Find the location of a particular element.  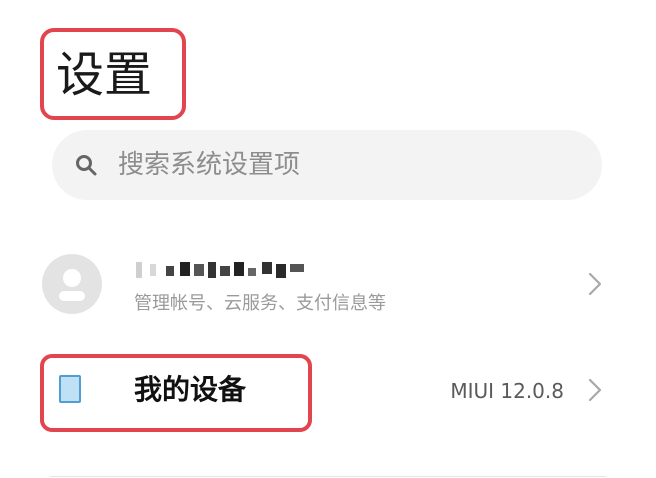

title-highlight-box is located at coordinates (113, 74).